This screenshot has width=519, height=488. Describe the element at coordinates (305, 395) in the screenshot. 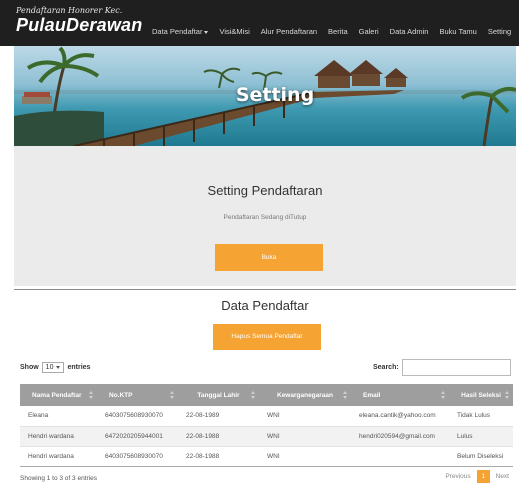

I see `column-header-kewarganegaraan: Kewarganegaraan` at that location.